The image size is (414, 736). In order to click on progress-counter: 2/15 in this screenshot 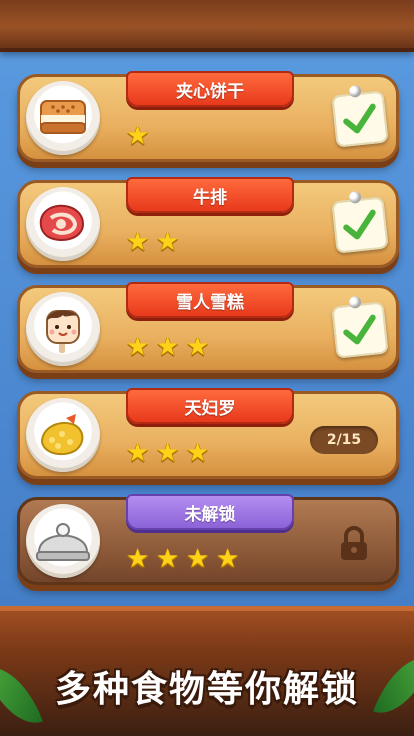, I will do `click(344, 440)`.